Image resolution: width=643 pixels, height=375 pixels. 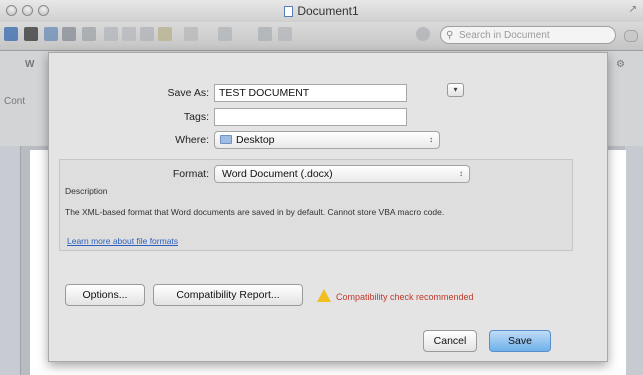 I want to click on new-document-icon, so click(x=11, y=34).